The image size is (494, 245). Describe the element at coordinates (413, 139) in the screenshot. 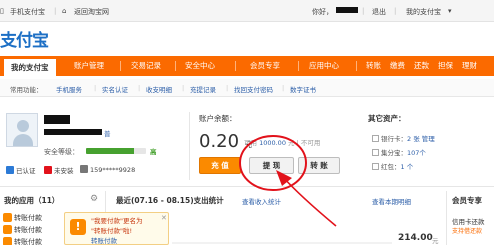

I see `bank-card-count: 2 张` at that location.